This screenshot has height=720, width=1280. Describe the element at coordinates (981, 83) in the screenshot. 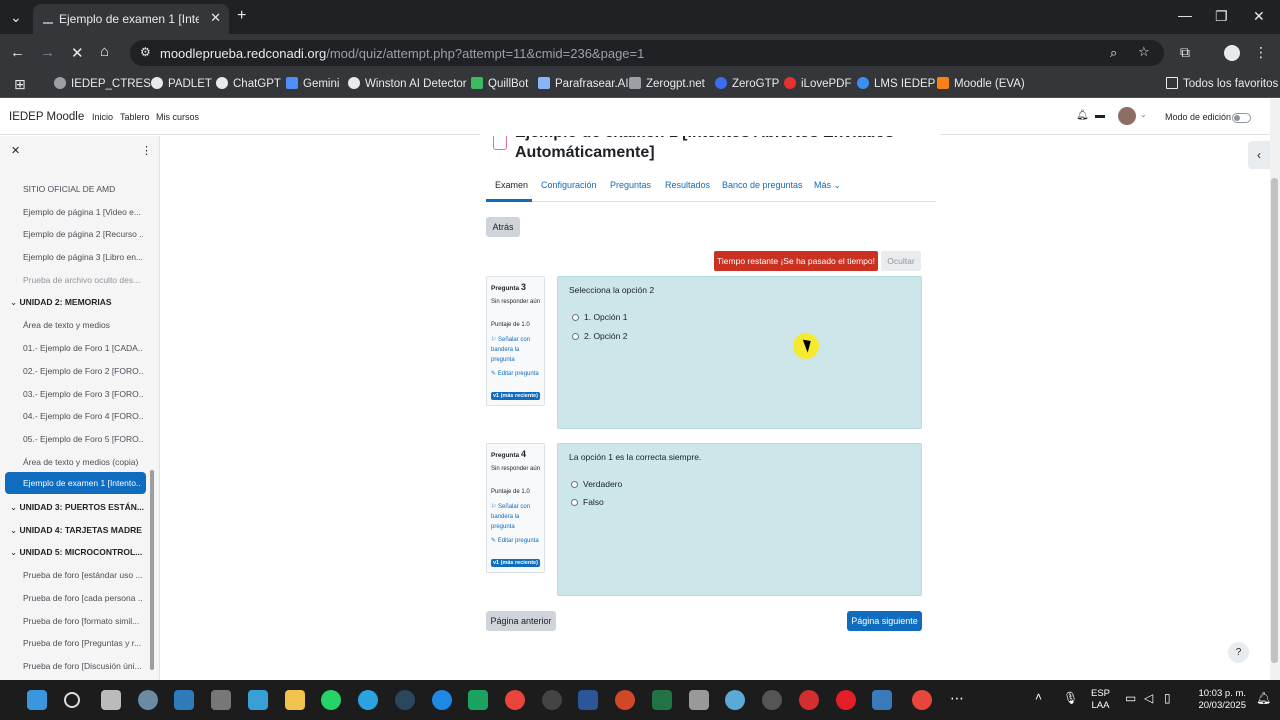

I see `bookmark-moodle: Moodle (EVA)` at that location.